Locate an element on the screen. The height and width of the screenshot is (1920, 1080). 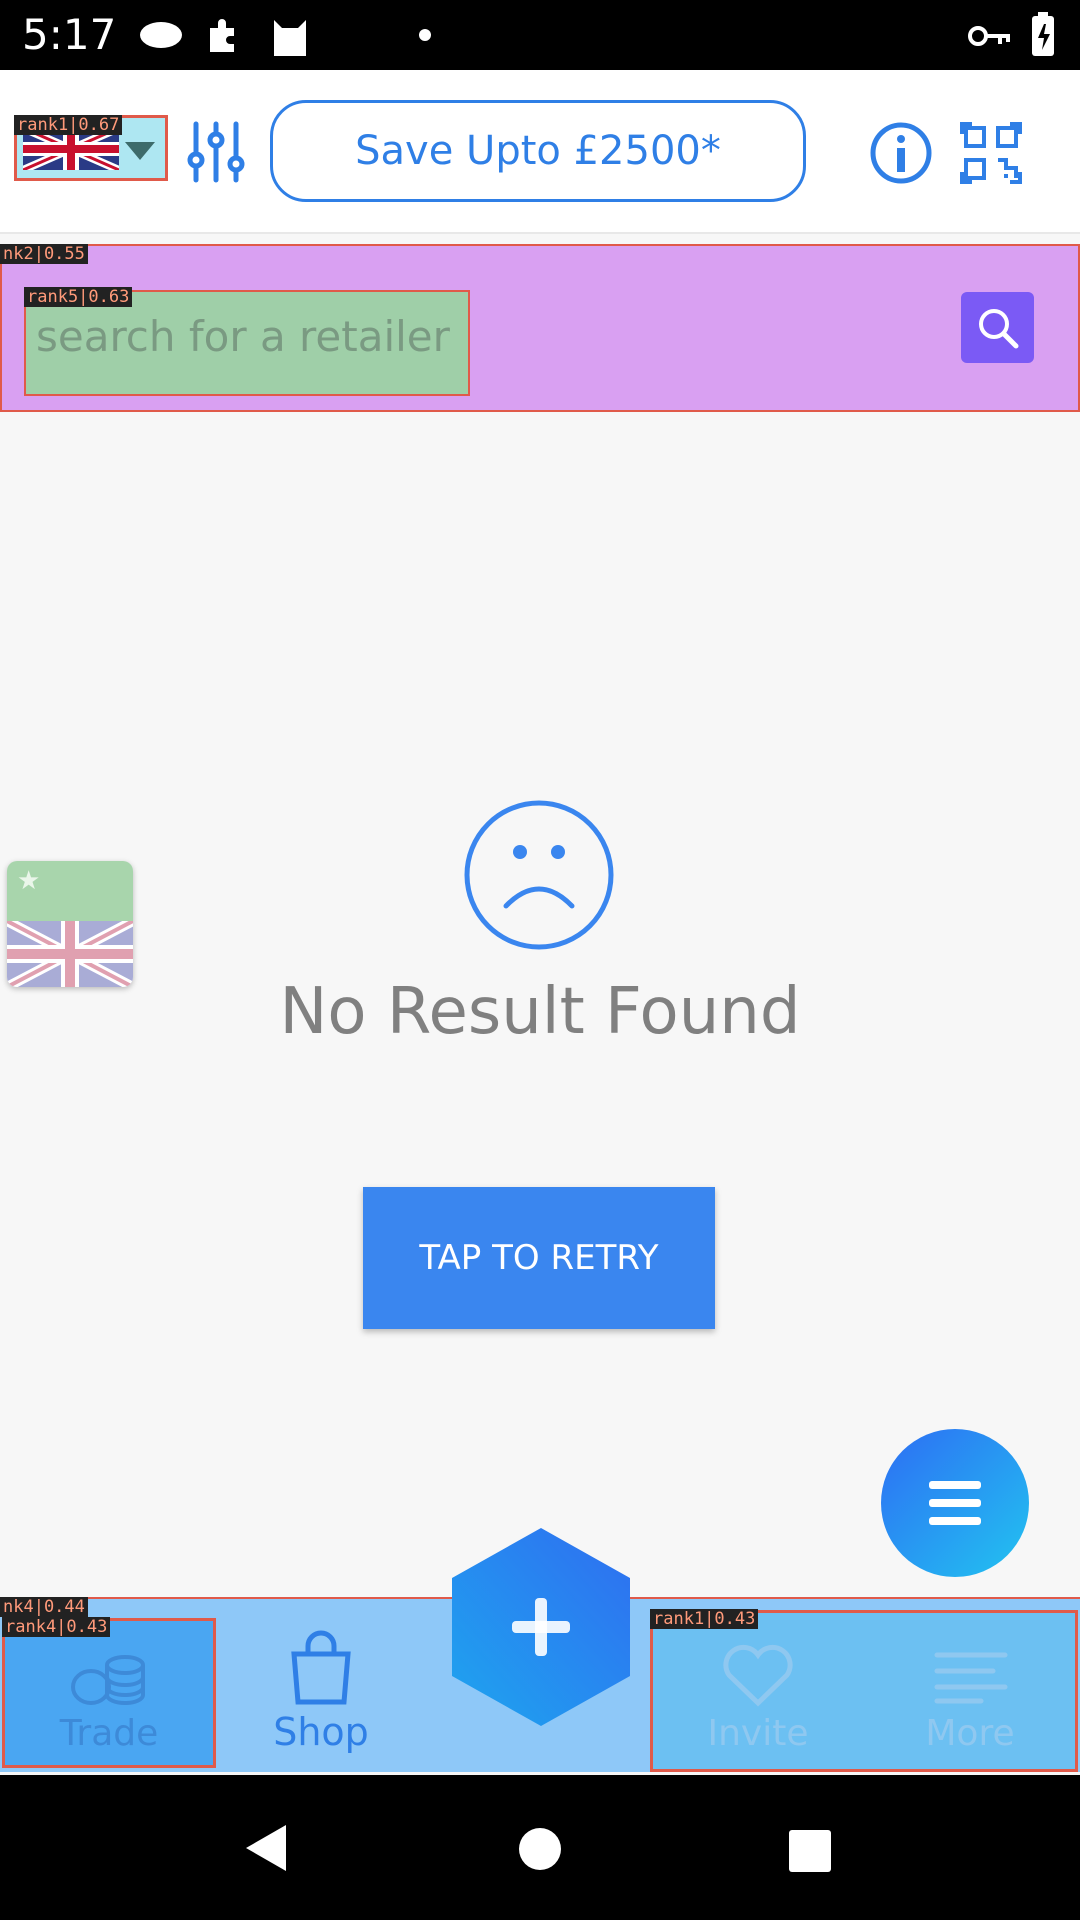
nav-label-trade: Trade is located at coordinates (109, 1733).